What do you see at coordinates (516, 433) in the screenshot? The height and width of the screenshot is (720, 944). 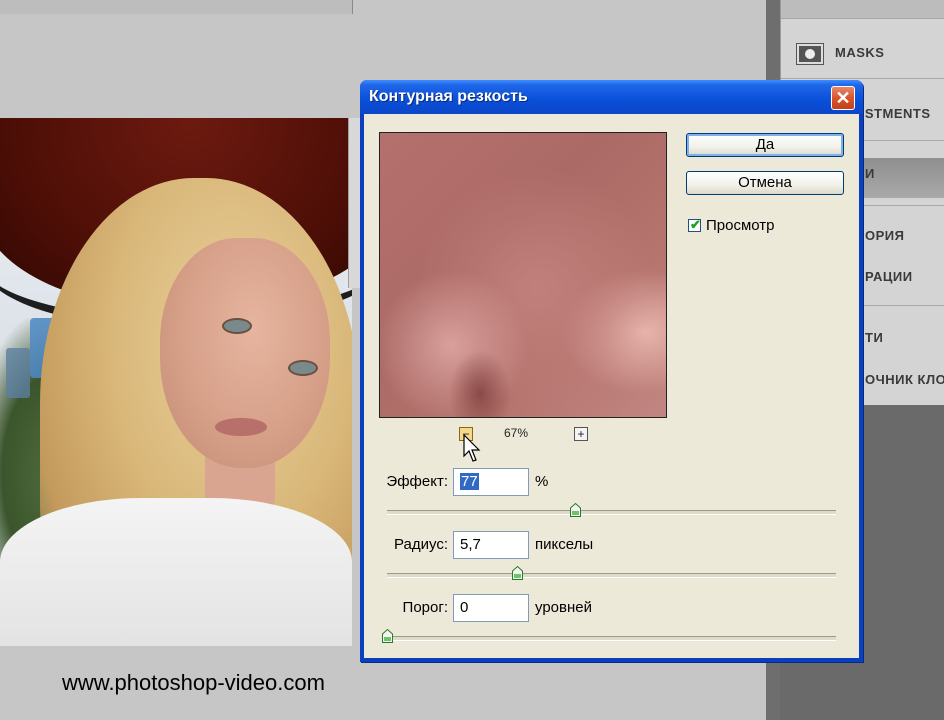 I see `zoom-level: 67%` at bounding box center [516, 433].